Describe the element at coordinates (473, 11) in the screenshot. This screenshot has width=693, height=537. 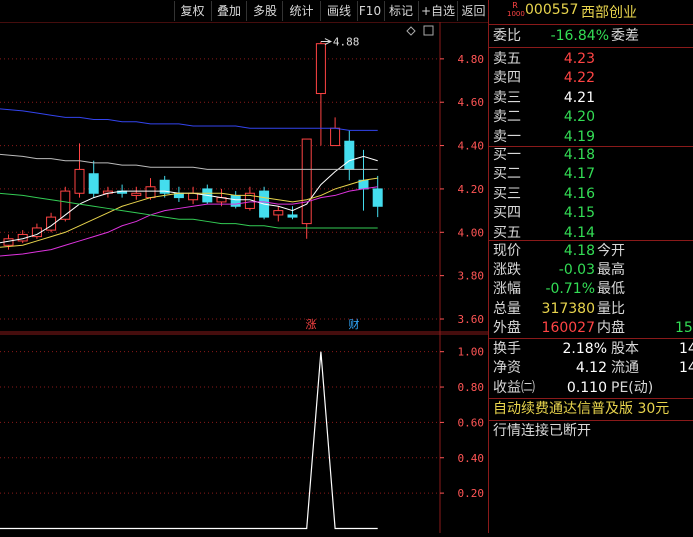
I see `toolbar-button-8: 返回` at that location.